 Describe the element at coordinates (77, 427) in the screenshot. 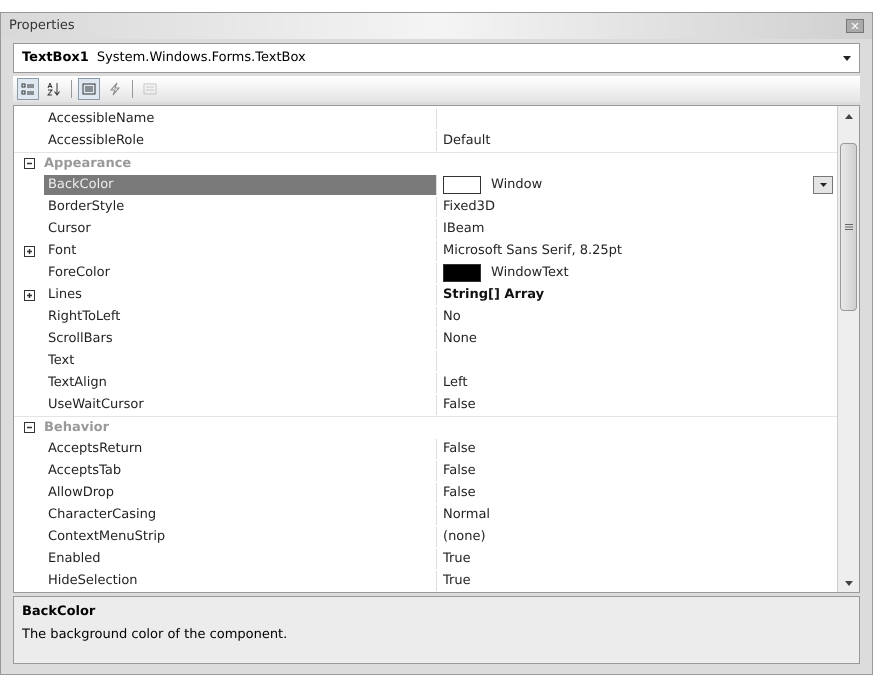

I see `category-label: Behavior` at that location.